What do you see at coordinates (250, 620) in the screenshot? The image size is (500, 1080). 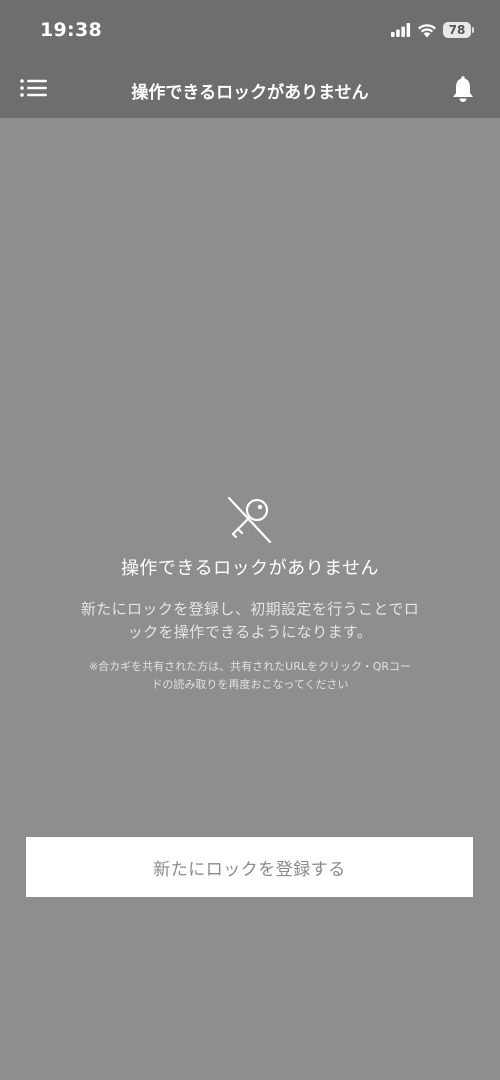 I see `empty-state-description: 新たにロックを登録し、初期設定を行うことでロックを操作できるようになります。` at bounding box center [250, 620].